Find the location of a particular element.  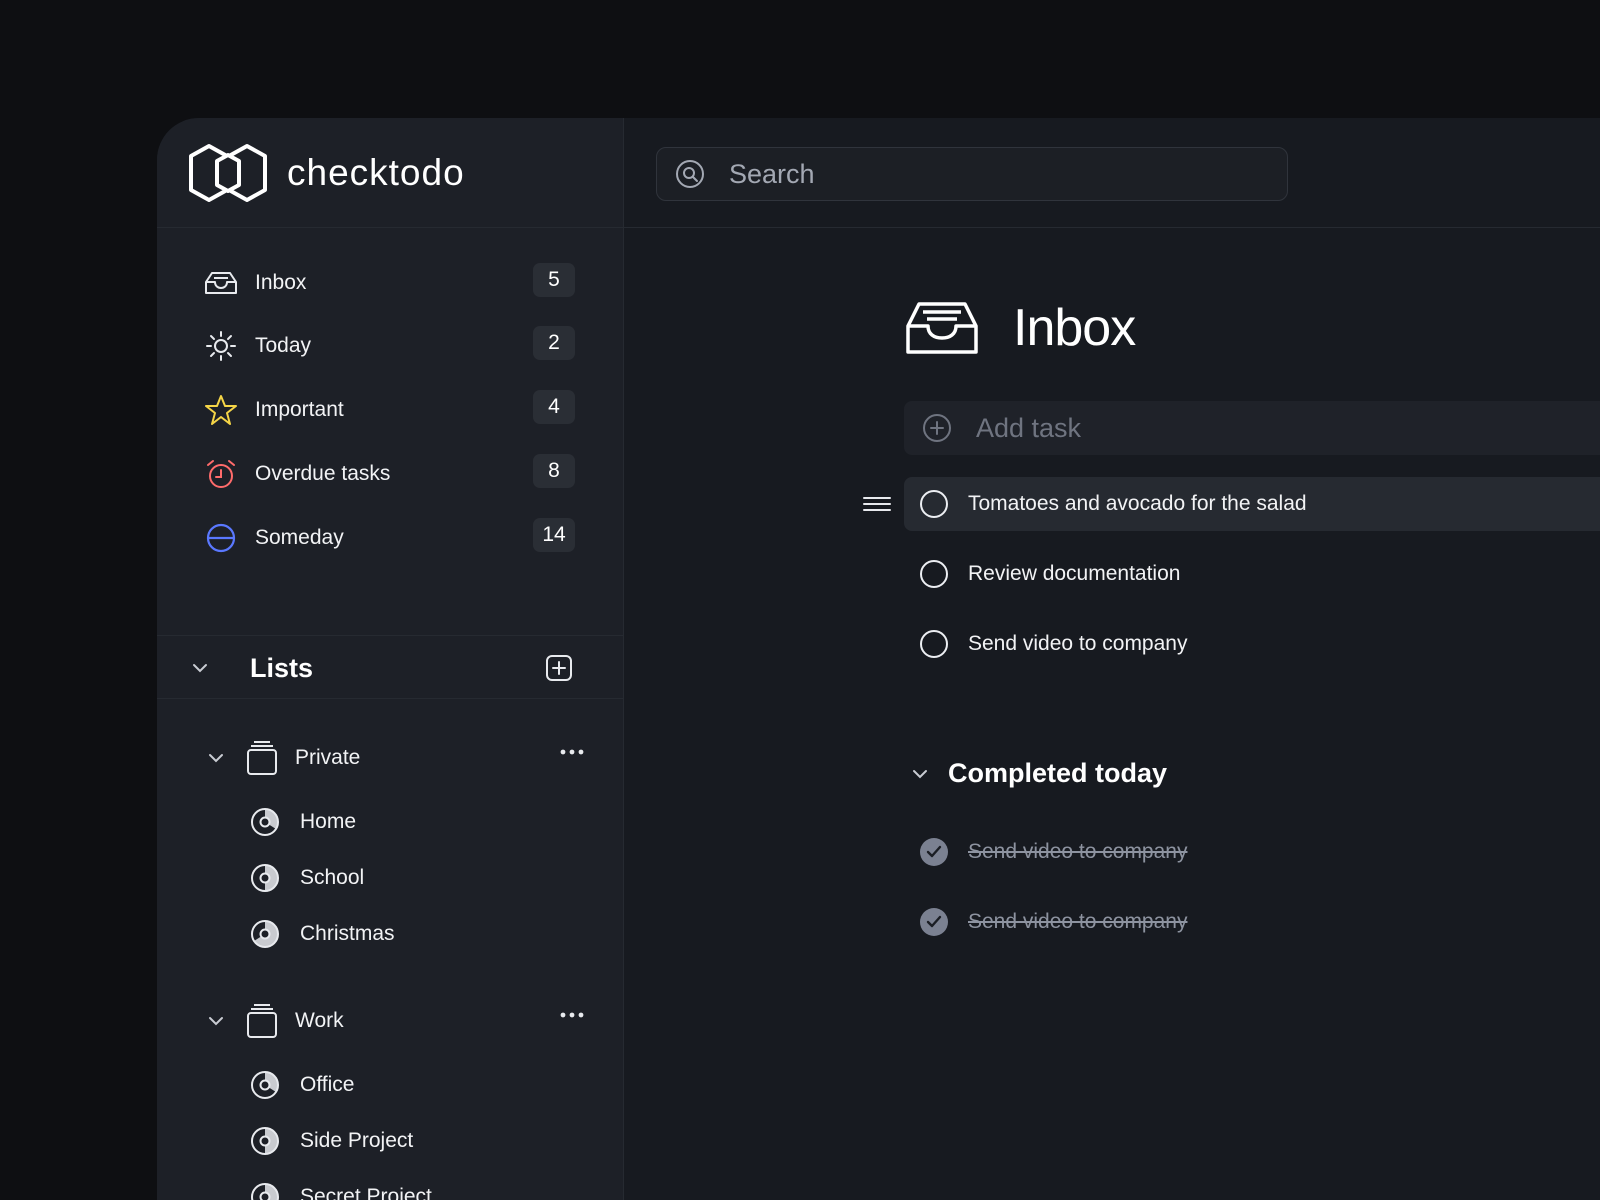

list-label: Office is located at coordinates (327, 1084).